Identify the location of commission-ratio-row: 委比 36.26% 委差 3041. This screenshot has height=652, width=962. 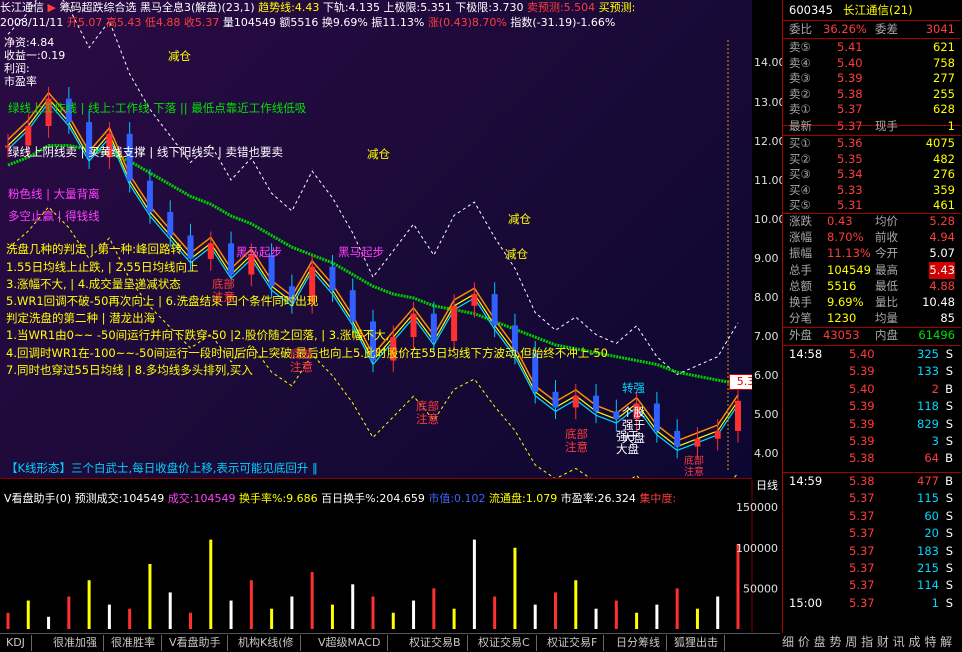
(872, 29).